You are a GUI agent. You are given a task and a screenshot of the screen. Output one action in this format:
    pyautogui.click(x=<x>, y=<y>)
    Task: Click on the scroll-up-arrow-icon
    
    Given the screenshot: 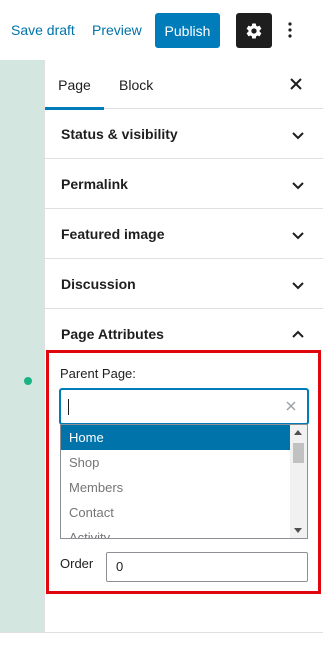 What is the action you would take?
    pyautogui.click(x=298, y=432)
    